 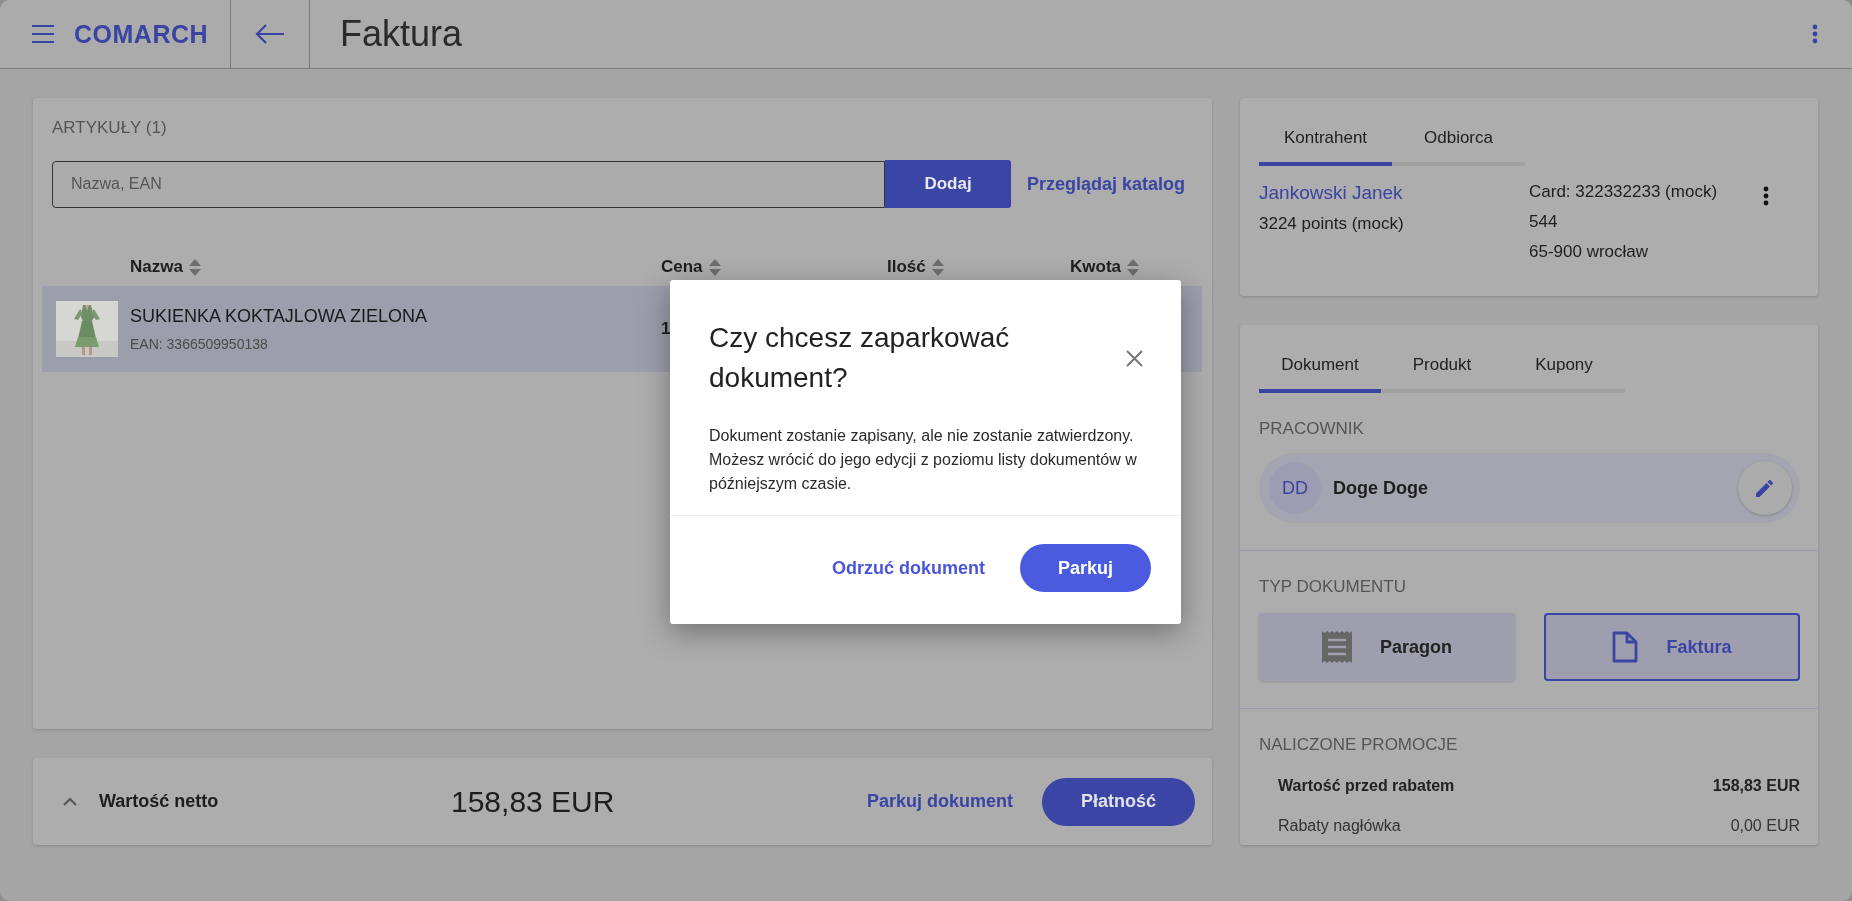 What do you see at coordinates (1325, 142) in the screenshot?
I see `tab: Kontrahent` at bounding box center [1325, 142].